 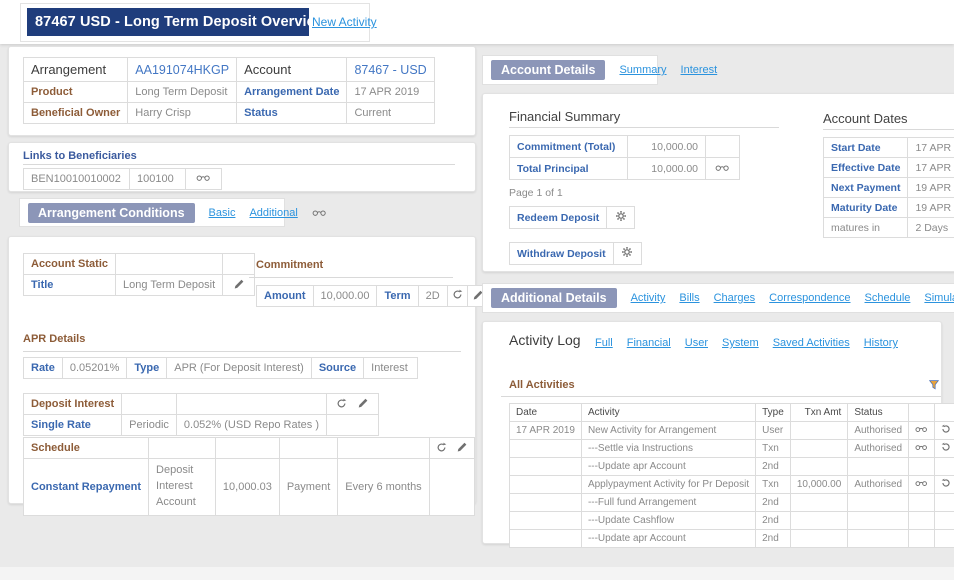 I want to click on arrangement-date-label: Arrangement Date, so click(x=292, y=92).